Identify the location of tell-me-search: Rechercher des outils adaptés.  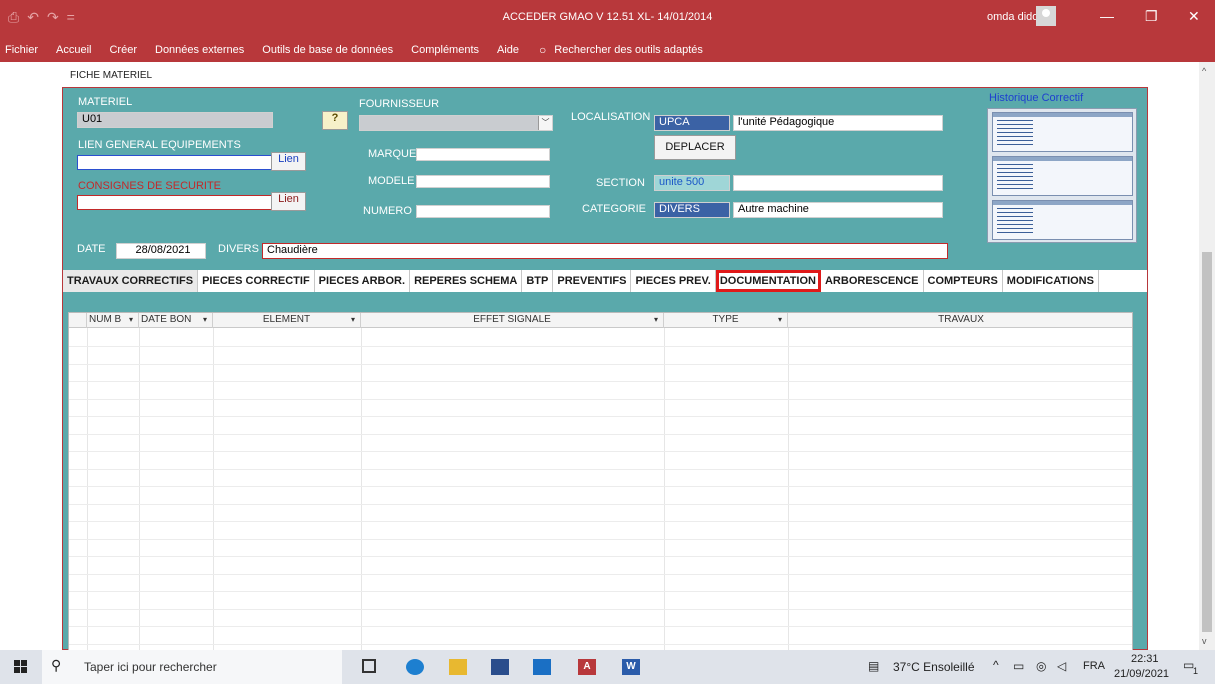
(628, 50).